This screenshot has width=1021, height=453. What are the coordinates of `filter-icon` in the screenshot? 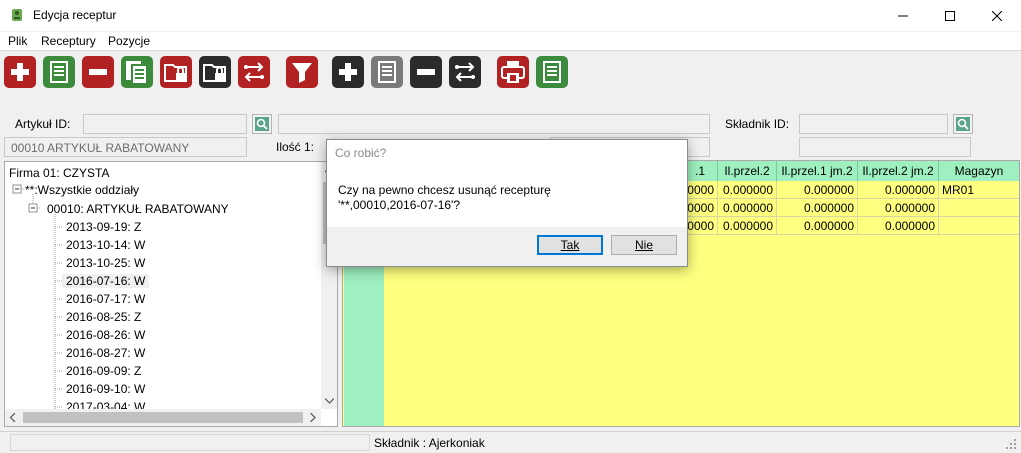 It's located at (302, 73).